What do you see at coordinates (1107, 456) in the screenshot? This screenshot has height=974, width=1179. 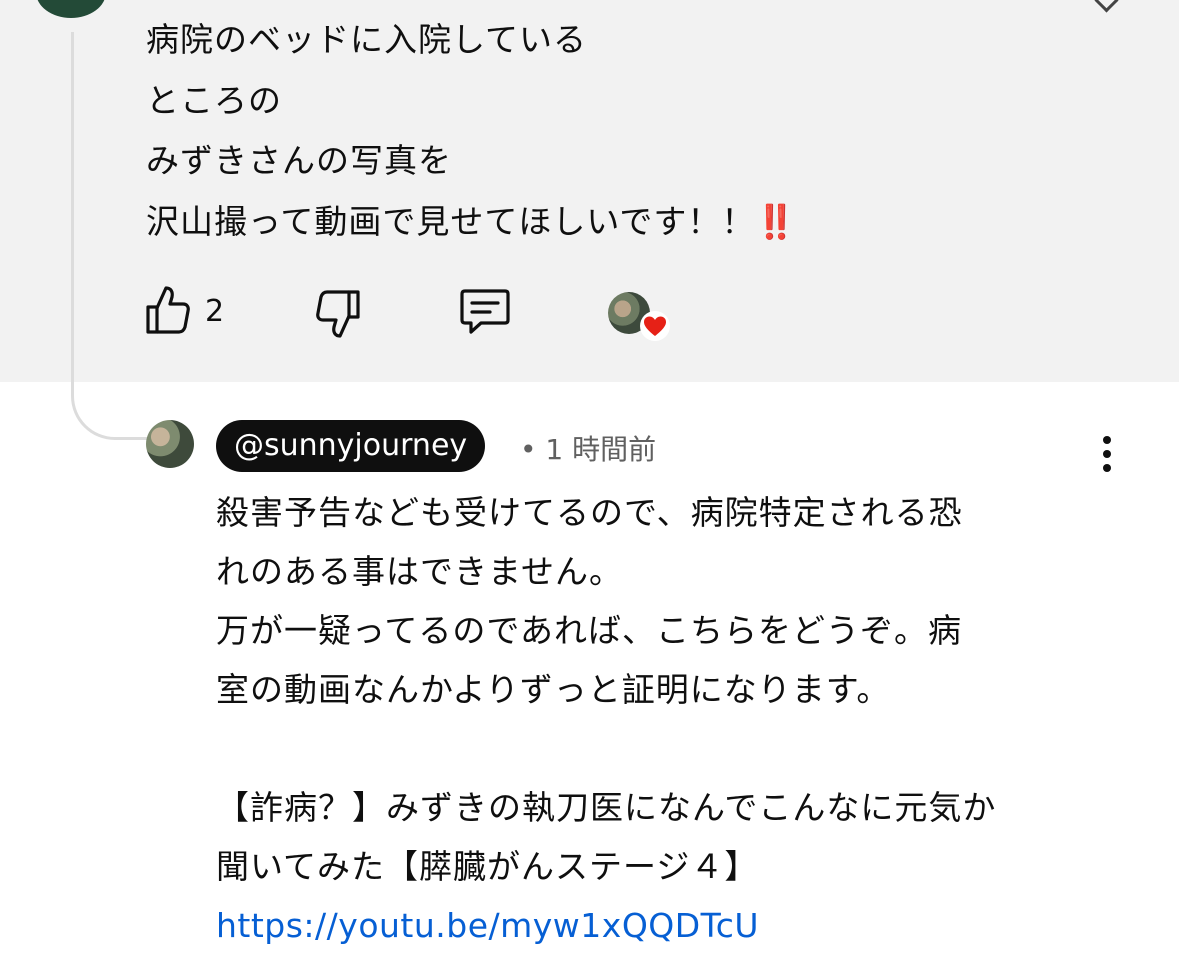 I see `more-vert-icon` at bounding box center [1107, 456].